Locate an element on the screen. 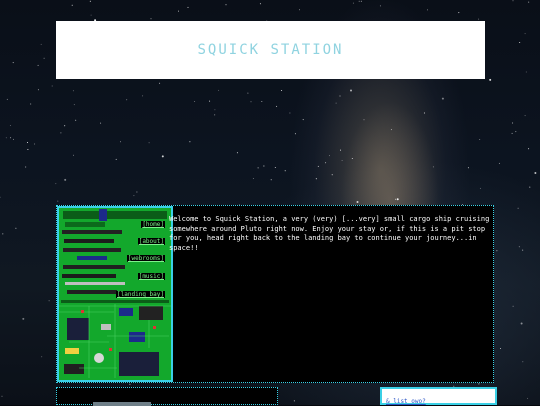 This screenshot has height=406, width=540. nav-link-about: [about] is located at coordinates (151, 241).